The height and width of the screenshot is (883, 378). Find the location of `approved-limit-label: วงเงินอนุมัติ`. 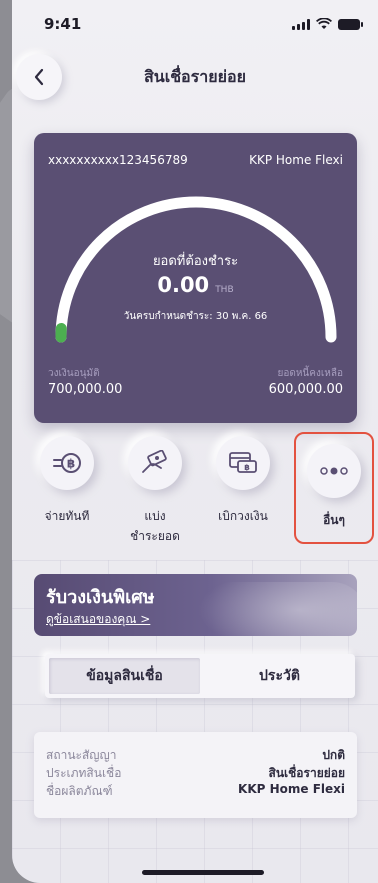

approved-limit-label: วงเงินอนุมัติ is located at coordinates (74, 373).